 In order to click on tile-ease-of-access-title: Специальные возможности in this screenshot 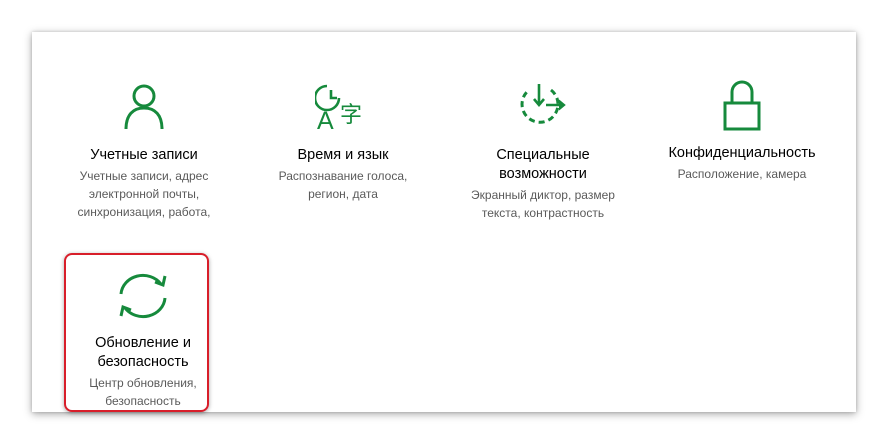, I will do `click(543, 164)`.